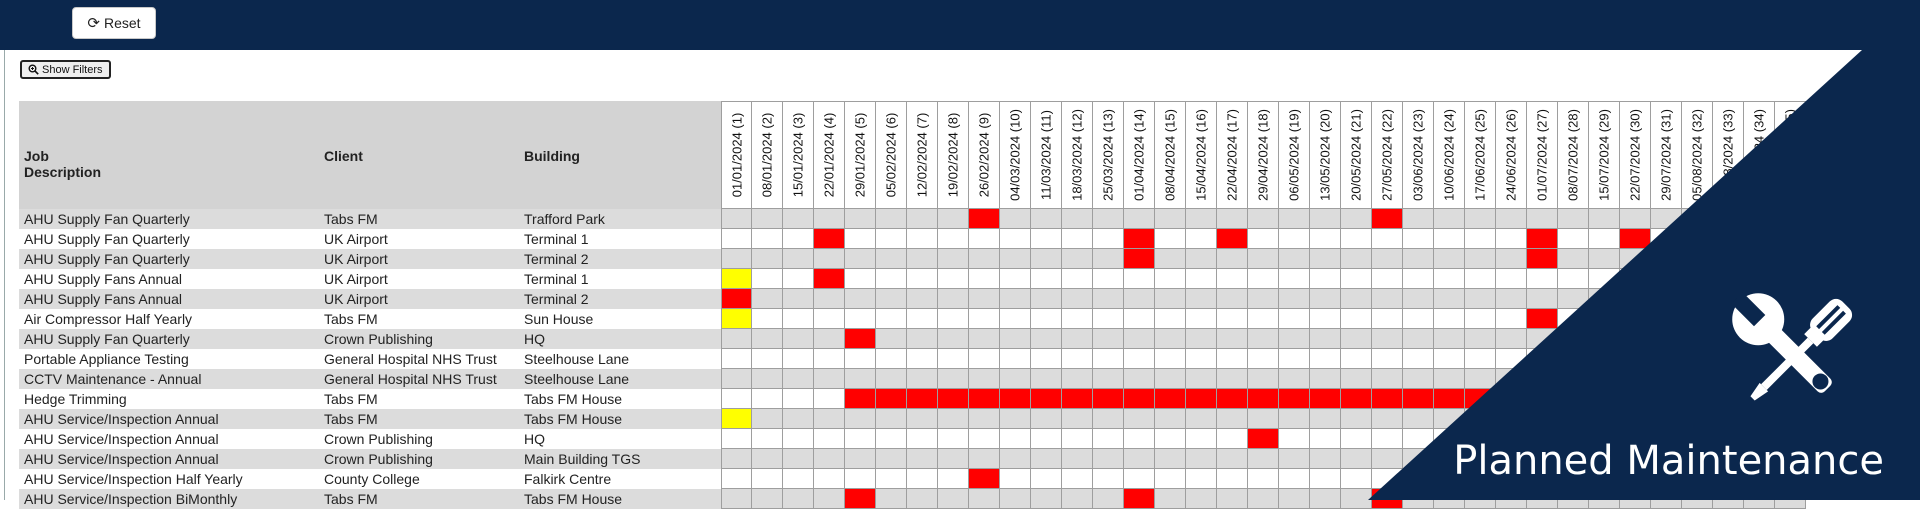 This screenshot has width=1920, height=509. I want to click on week-header: 05/02/2024 (6), so click(891, 155).